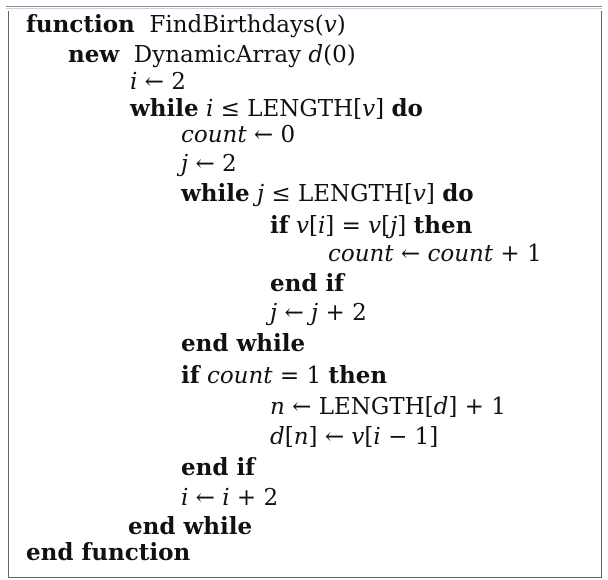 Image resolution: width=608 pixels, height=580 pixels. I want to click on line-end-while-inner: end while, so click(243, 344).